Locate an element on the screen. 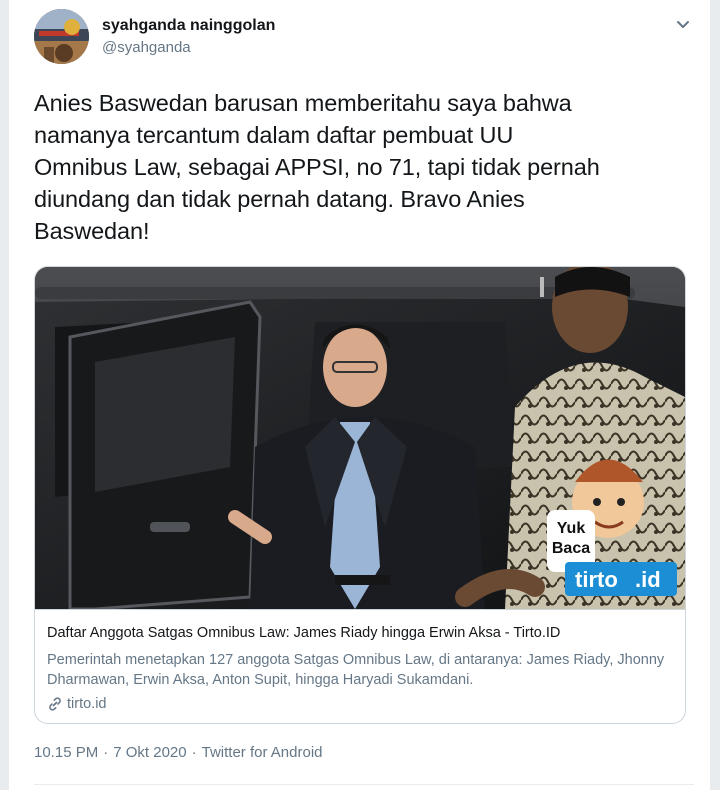 The image size is (720, 790). avatar is located at coordinates (61, 36).